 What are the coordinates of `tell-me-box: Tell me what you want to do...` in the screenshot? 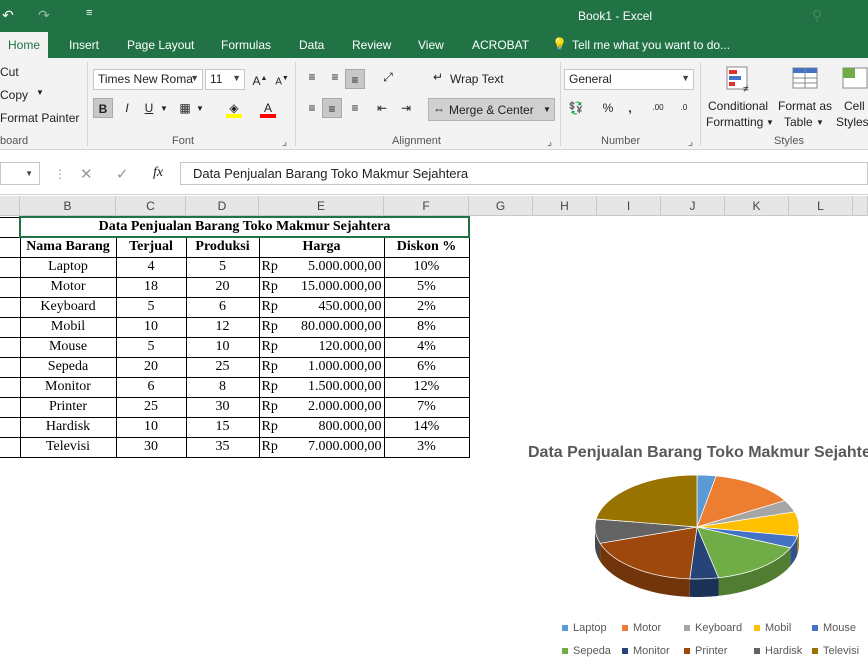 It's located at (651, 45).